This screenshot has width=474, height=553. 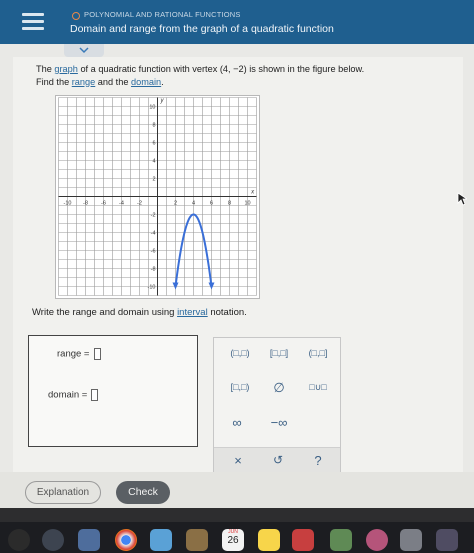 I want to click on y-tick-label: -4, so click(x=153, y=234).